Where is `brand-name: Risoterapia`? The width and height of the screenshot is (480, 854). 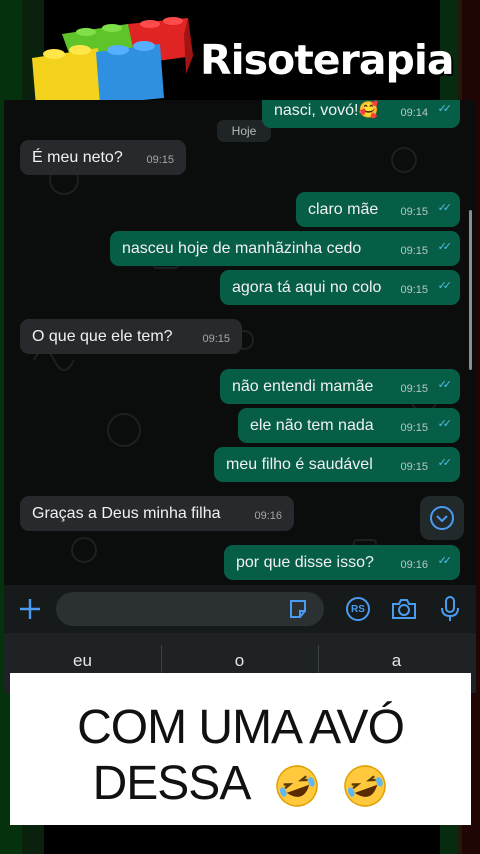
brand-name: Risoterapia is located at coordinates (327, 60).